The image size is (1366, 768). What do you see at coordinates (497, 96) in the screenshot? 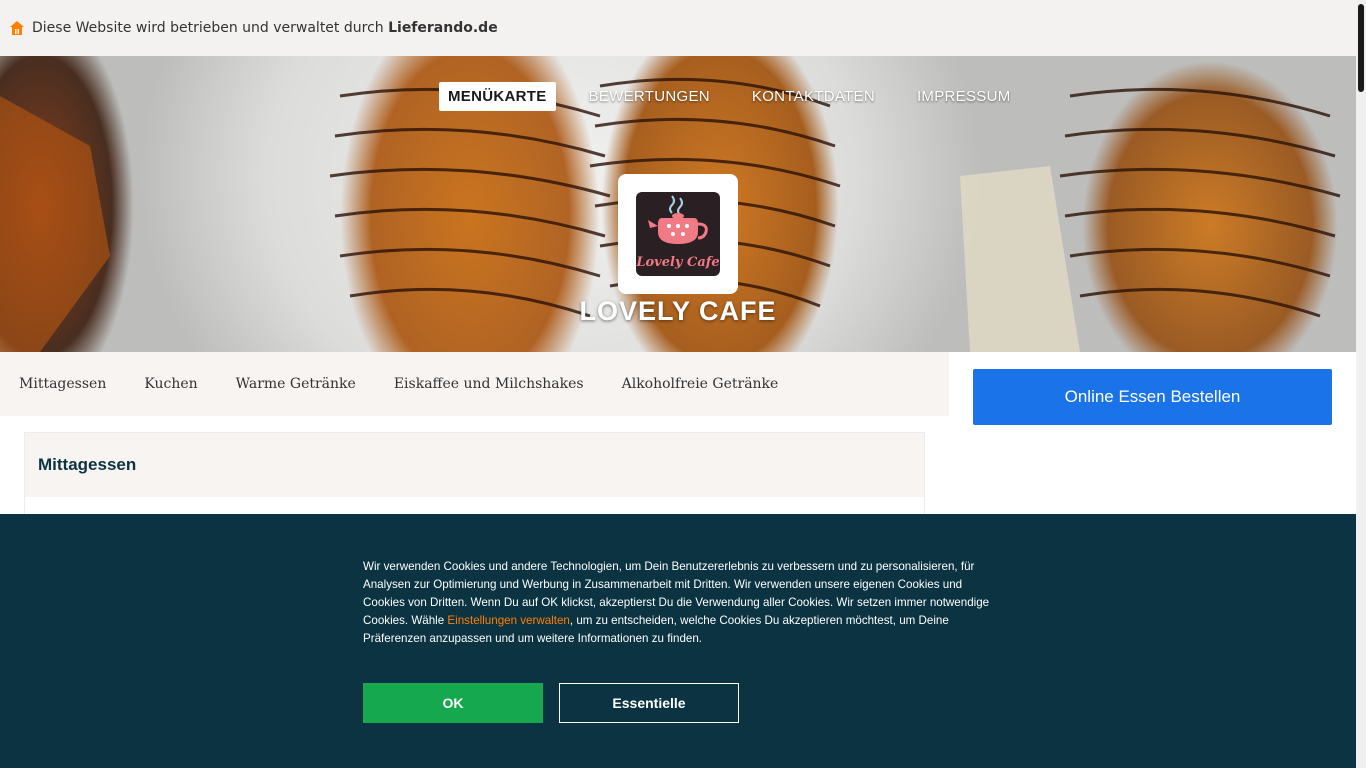
I see `nav-menukarte: MENÜKARTE` at bounding box center [497, 96].